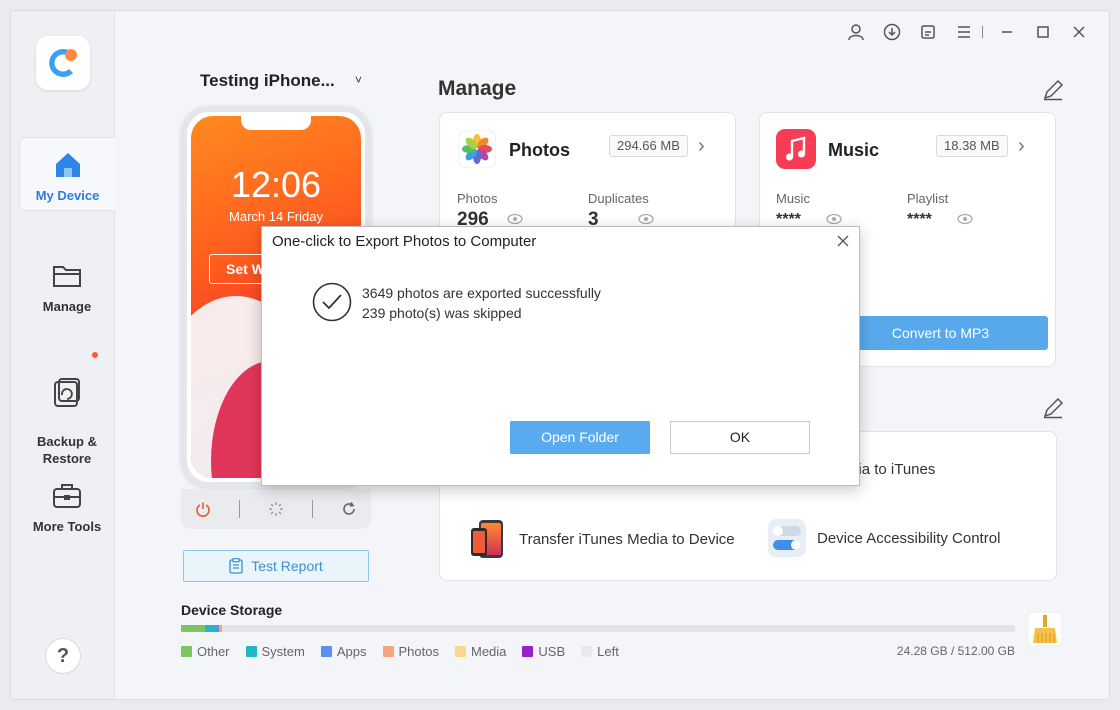 The width and height of the screenshot is (1120, 710). What do you see at coordinates (276, 216) in the screenshot?
I see `phone-date: March 14 Friday` at bounding box center [276, 216].